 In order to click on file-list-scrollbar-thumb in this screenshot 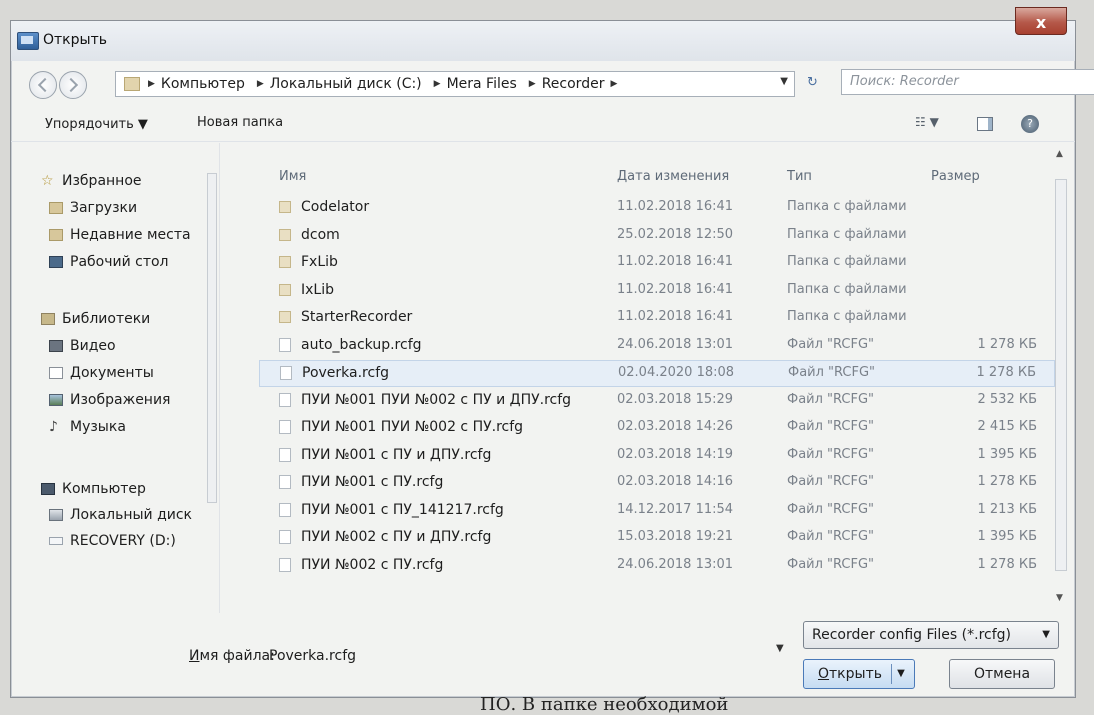, I will do `click(1061, 375)`.